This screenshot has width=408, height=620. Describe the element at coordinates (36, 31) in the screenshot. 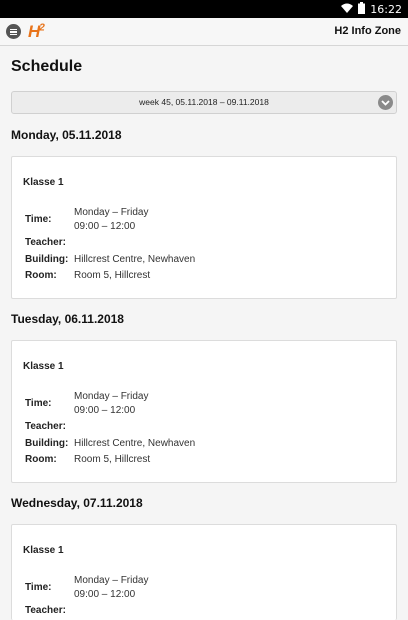

I see `app-logo: H2` at that location.